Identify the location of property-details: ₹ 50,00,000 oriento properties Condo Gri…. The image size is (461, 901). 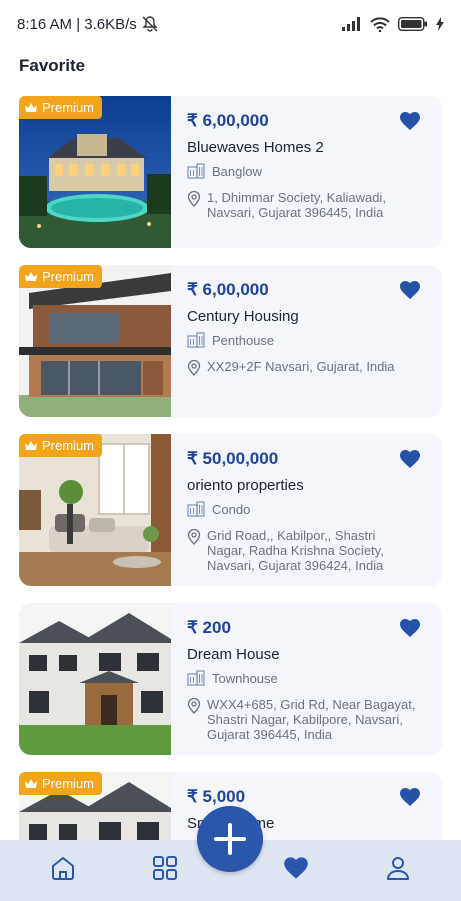
(314, 510).